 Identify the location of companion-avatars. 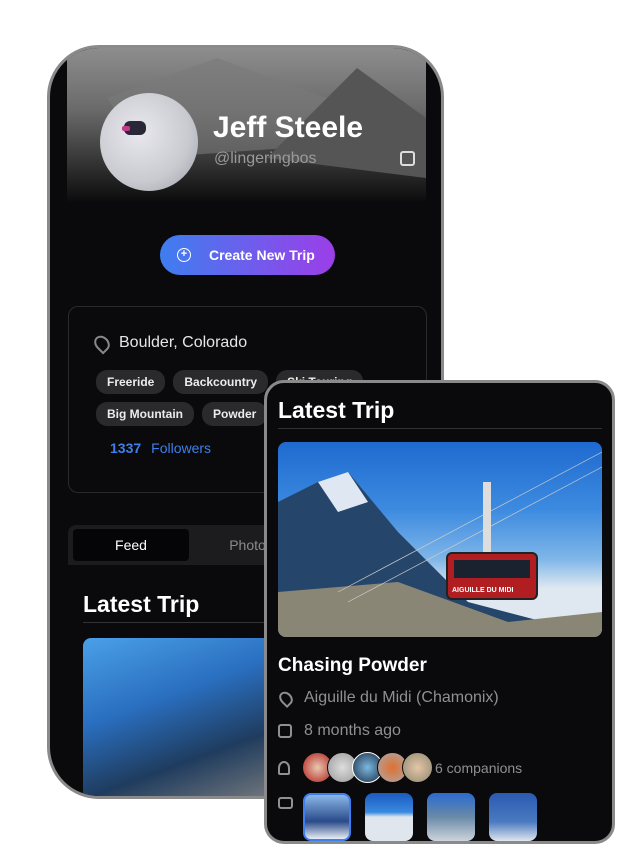
(367, 767).